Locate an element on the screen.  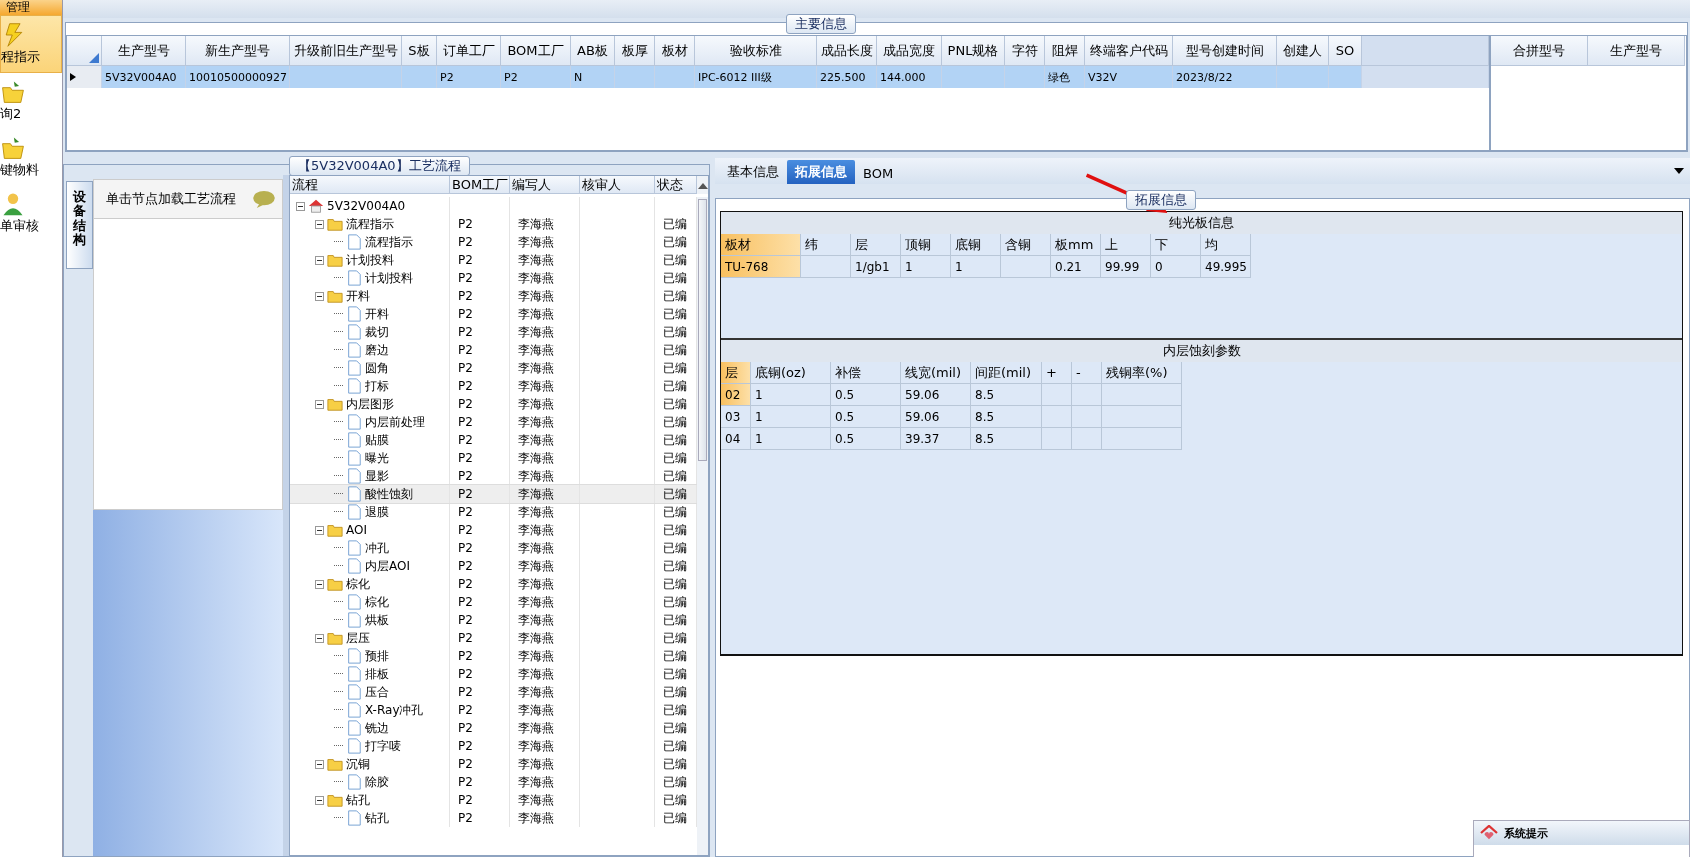
tree-row: 5V32V004A0 is located at coordinates (493, 206).